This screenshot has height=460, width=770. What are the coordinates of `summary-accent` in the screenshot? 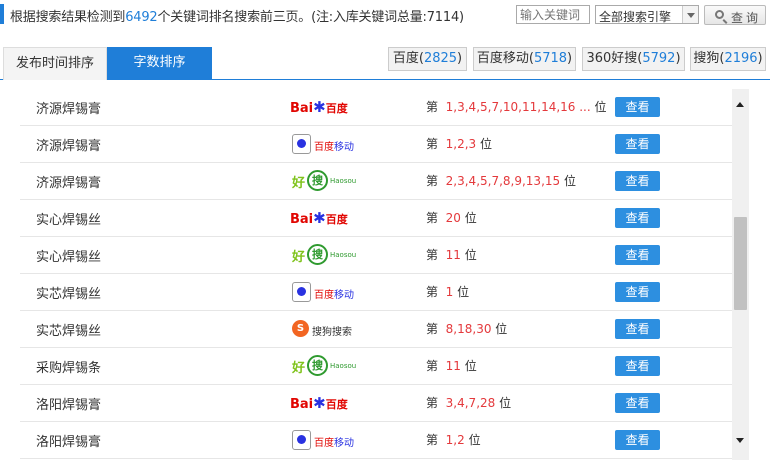 It's located at (2, 14).